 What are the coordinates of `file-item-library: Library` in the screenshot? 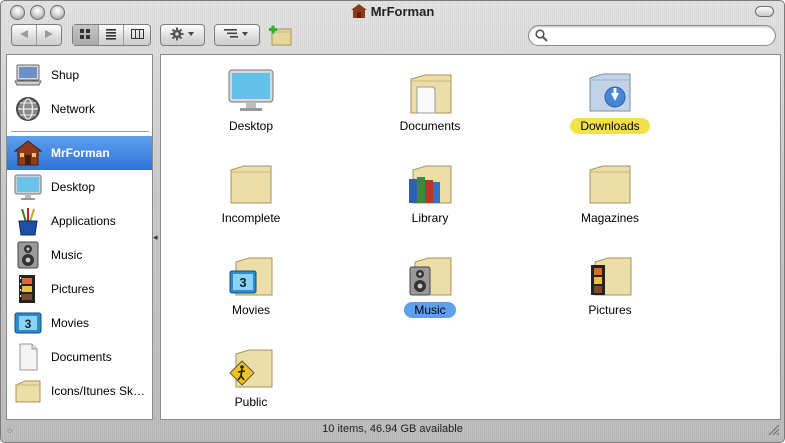 It's located at (430, 197).